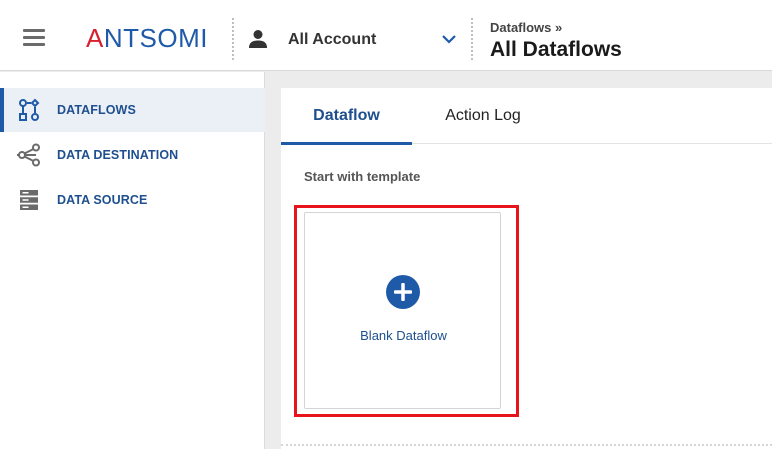  Describe the element at coordinates (402, 310) in the screenshot. I see `blank-dataflow-card: Blank Dataflow` at that location.